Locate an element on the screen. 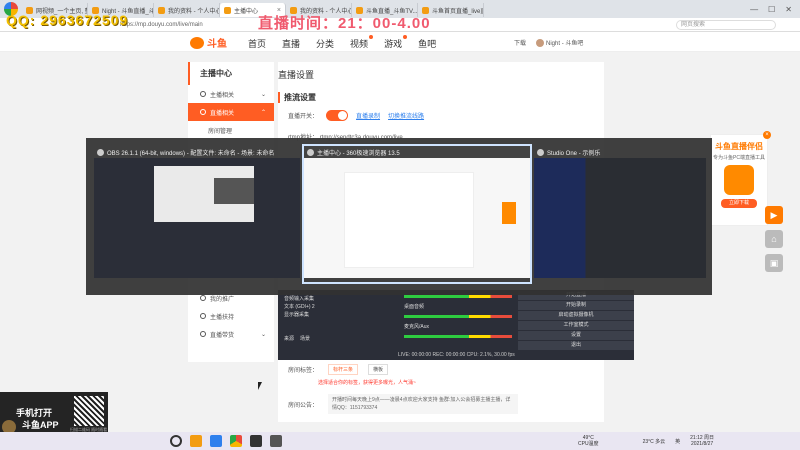 The width and height of the screenshot is (800, 450). nav-video: 视频 is located at coordinates (362, 42).